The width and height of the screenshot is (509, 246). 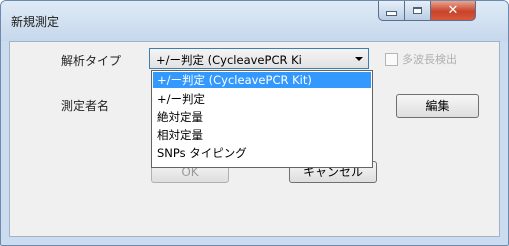 I want to click on dropdown-option-absolute-quant: 絶対定量, so click(x=262, y=117).